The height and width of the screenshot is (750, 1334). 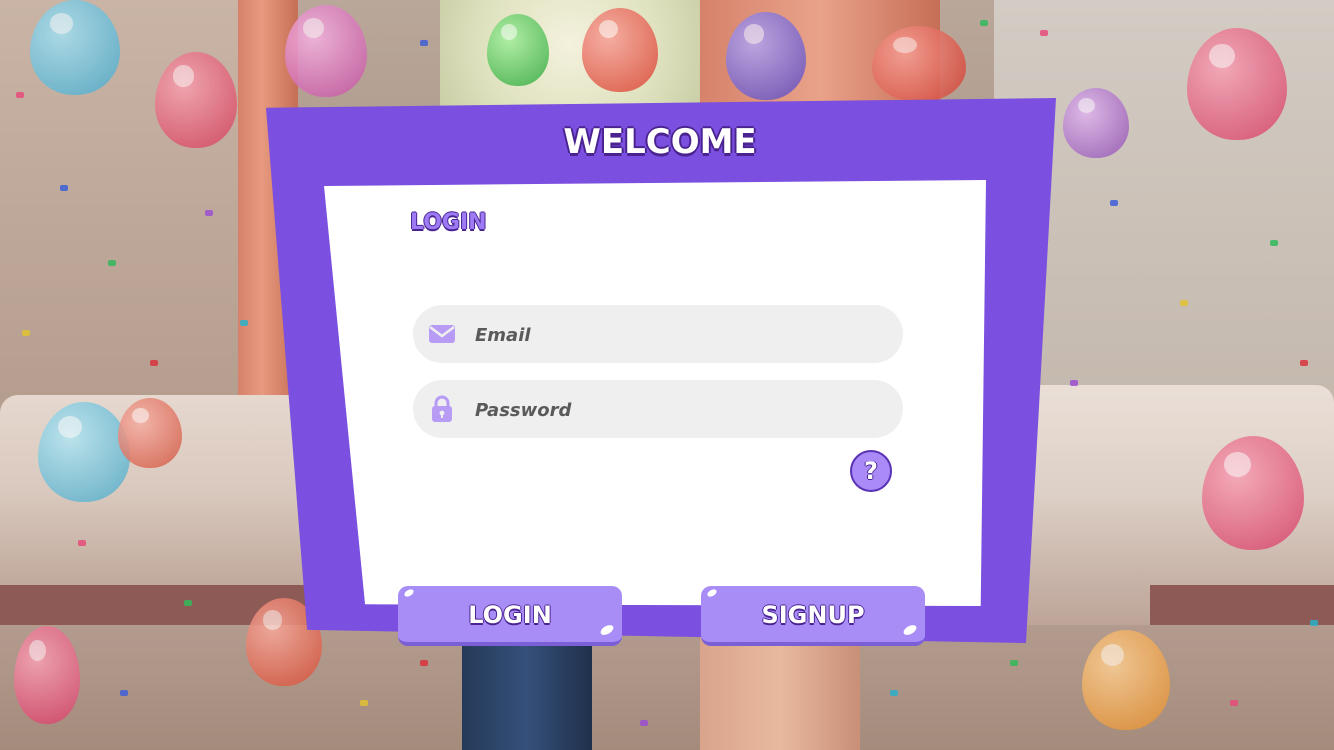 I want to click on signup-button: SIGNUP, so click(x=813, y=616).